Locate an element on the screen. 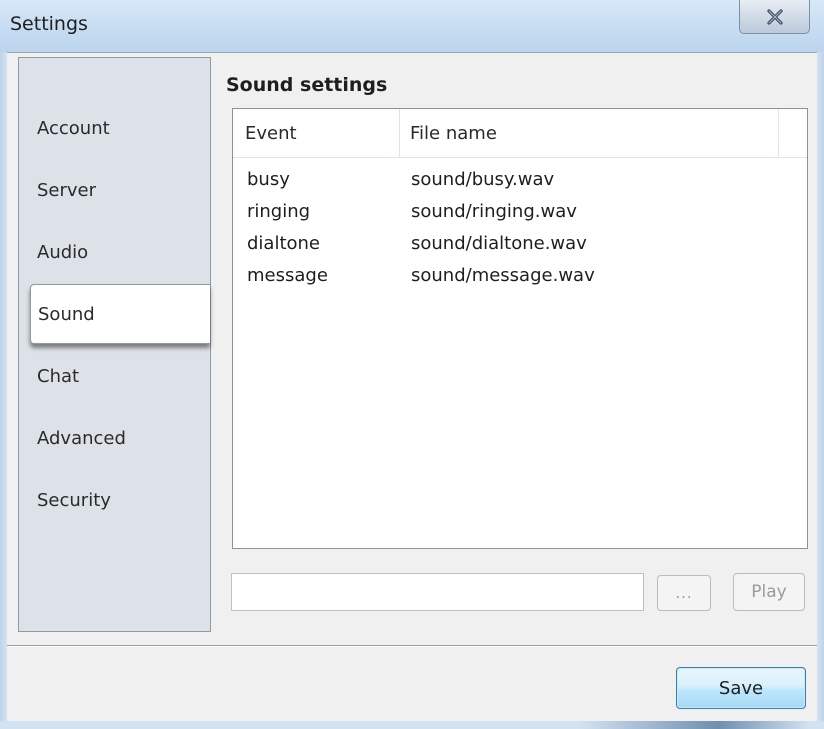 This screenshot has height=729, width=824. frame-shadow is located at coordinates (695, 725).